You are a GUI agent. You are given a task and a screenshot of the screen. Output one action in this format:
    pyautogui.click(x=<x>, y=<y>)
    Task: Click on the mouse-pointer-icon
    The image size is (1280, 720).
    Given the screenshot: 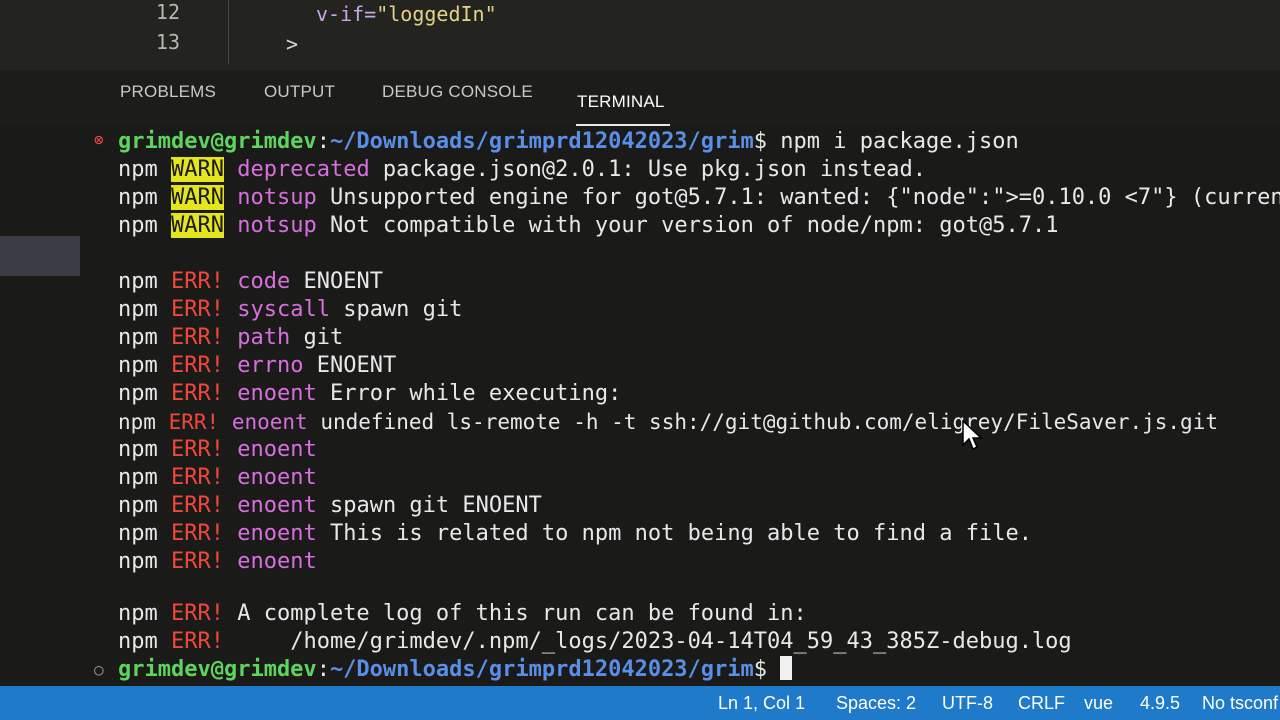 What is the action you would take?
    pyautogui.click(x=973, y=437)
    